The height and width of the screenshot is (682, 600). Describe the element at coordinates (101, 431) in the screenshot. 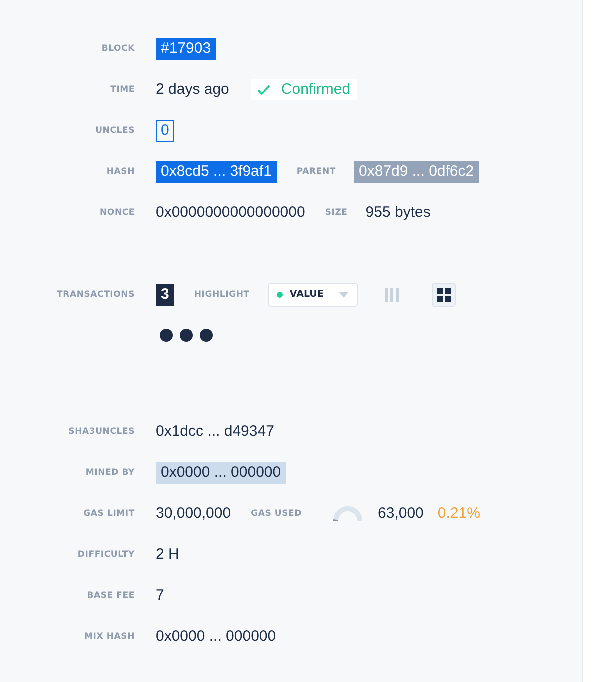

I see `field-label: SHA3UNCLES` at that location.